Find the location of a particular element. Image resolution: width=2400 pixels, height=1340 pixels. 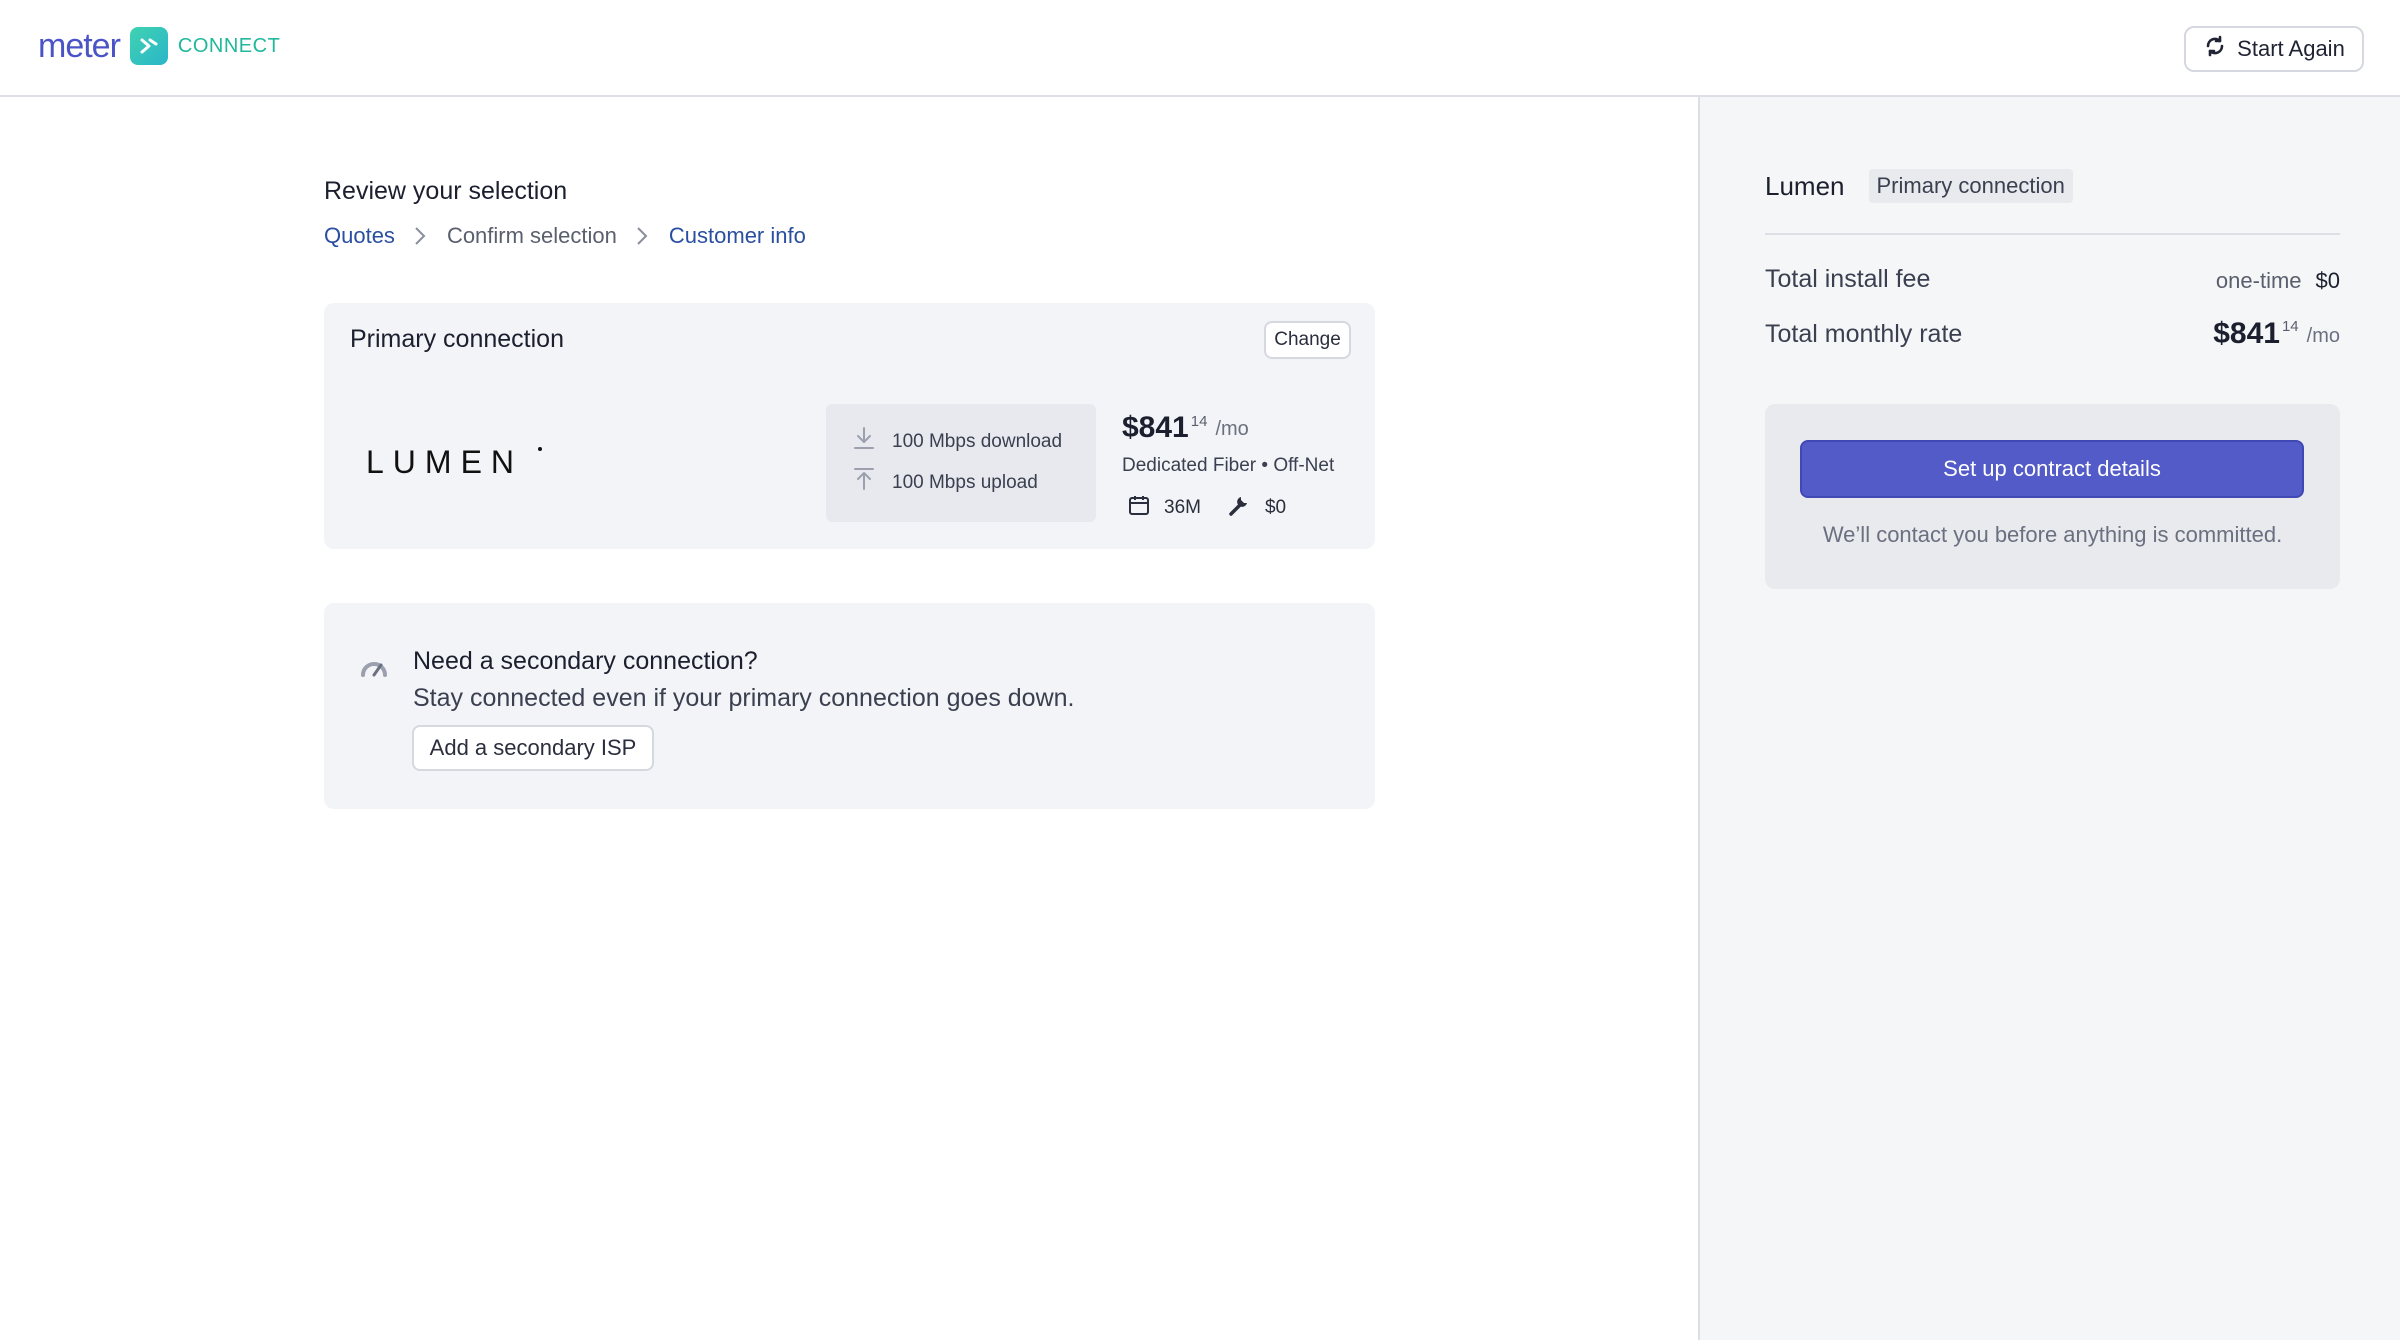

install-fee-row: Total install fee one-time $0 is located at coordinates (2052, 279).